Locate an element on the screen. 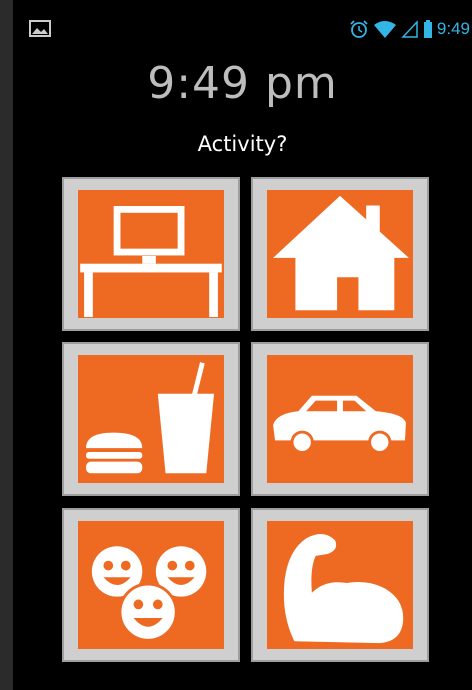 The image size is (472, 690). alarm-icon is located at coordinates (359, 29).